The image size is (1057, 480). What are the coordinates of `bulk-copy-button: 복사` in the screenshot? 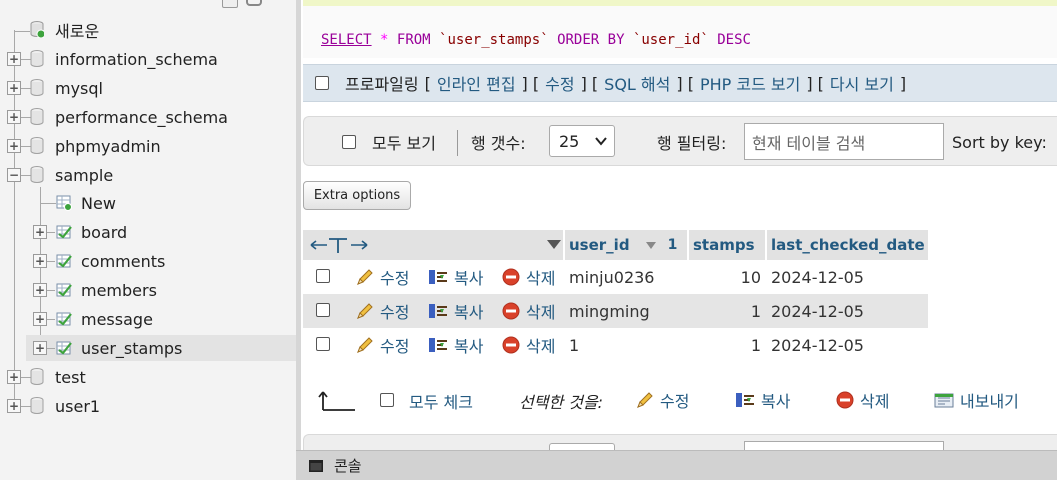 It's located at (762, 400).